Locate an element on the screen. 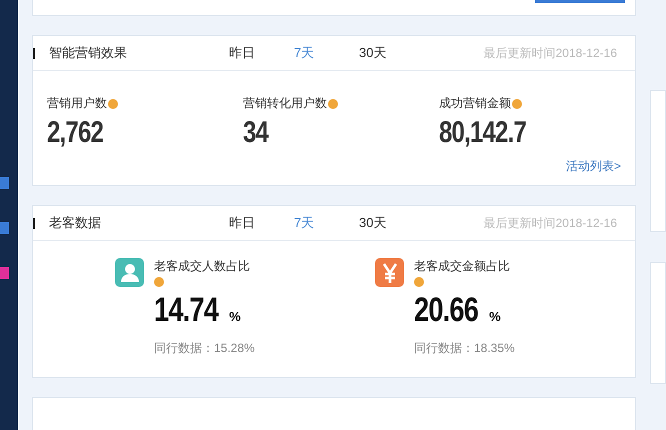 This screenshot has width=666, height=430. person-icon is located at coordinates (129, 272).